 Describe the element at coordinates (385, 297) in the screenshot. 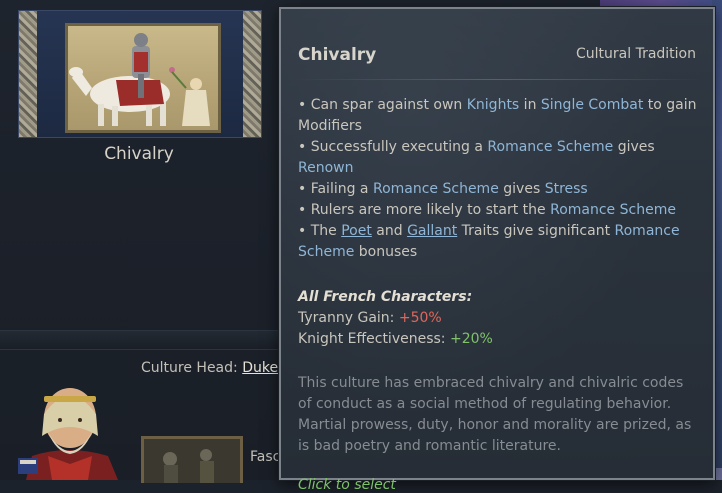

I see `modifier-group-heading: All French Characters:` at that location.